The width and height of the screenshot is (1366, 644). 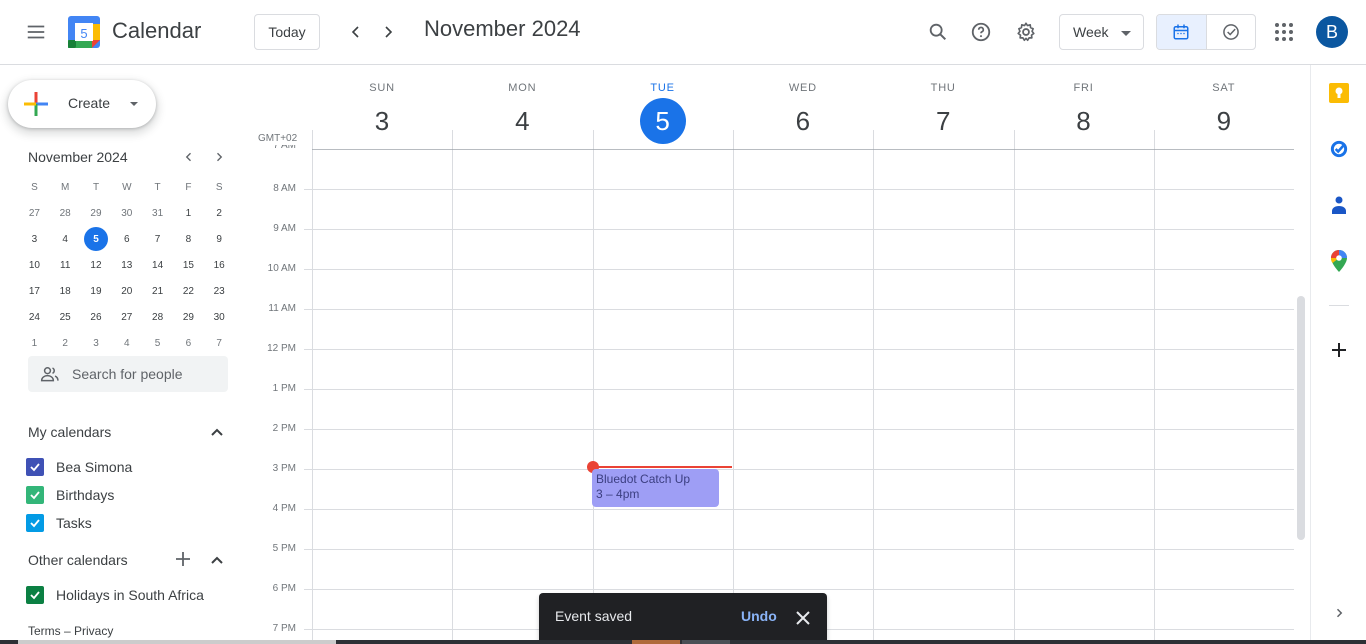 I want to click on mini-day: 20, so click(x=126, y=291).